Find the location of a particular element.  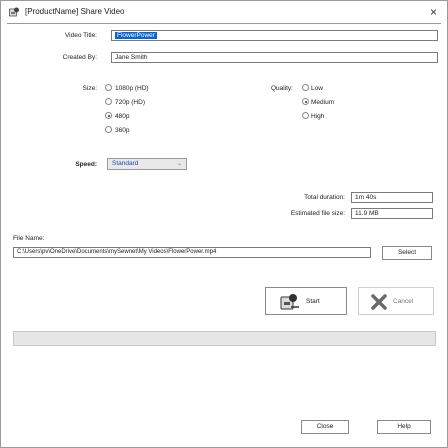

speed-select: Standard ⌄ is located at coordinates (147, 164).